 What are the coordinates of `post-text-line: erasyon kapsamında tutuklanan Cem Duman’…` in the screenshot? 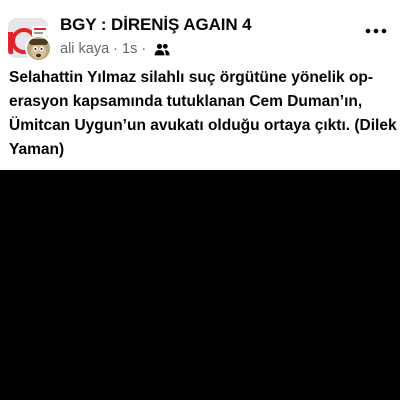 It's located at (186, 101).